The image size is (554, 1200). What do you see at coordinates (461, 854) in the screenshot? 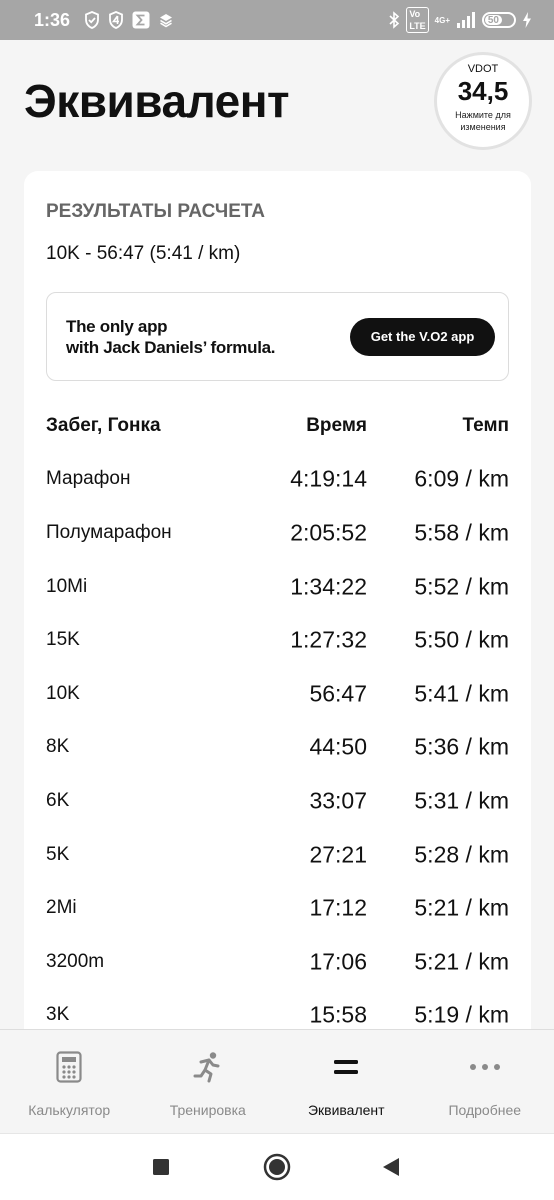
I see `race-pace: 5:28 / km` at bounding box center [461, 854].